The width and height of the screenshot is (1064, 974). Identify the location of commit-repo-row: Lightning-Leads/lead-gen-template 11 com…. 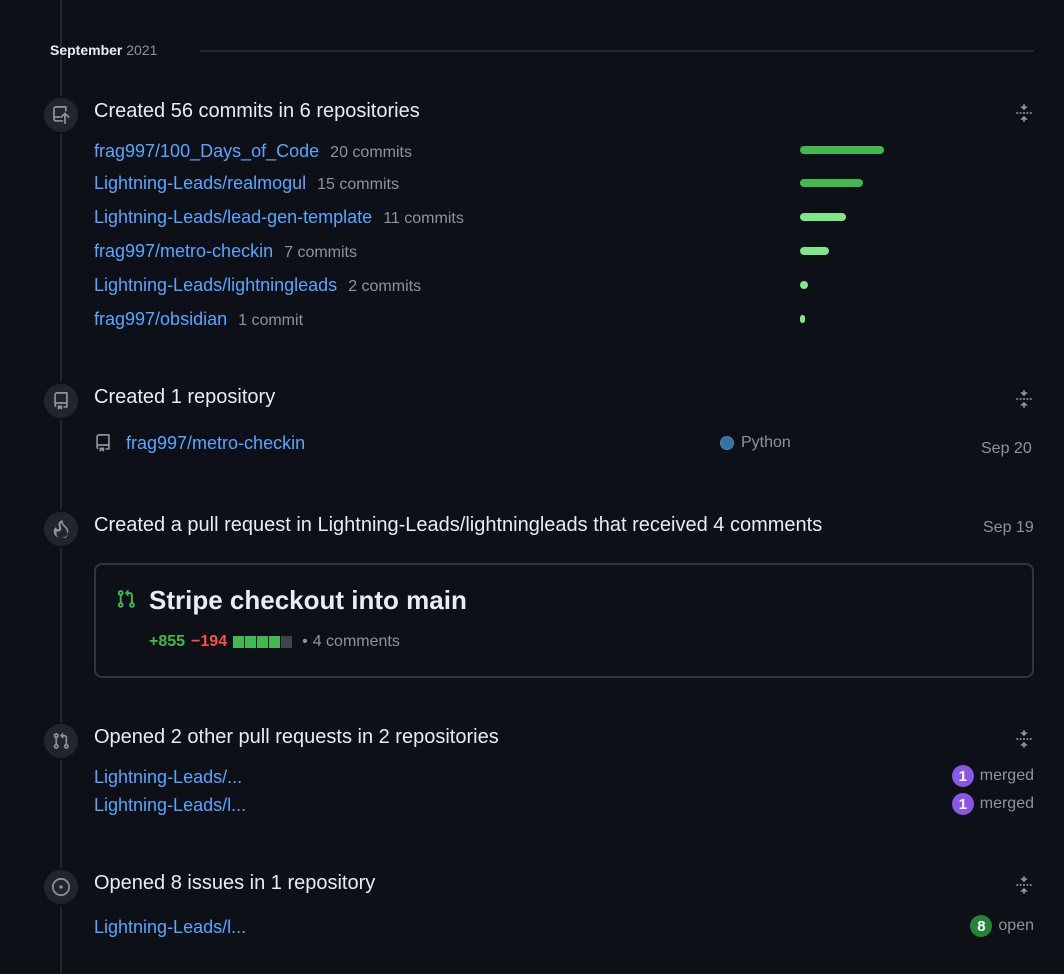
(279, 217).